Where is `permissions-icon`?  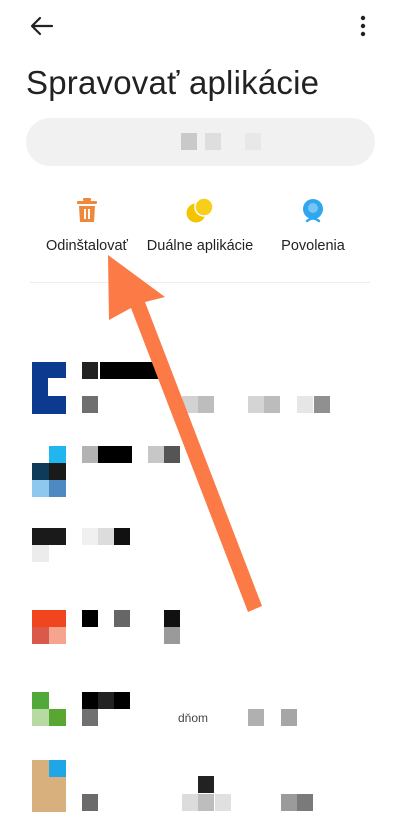
permissions-icon is located at coordinates (313, 211).